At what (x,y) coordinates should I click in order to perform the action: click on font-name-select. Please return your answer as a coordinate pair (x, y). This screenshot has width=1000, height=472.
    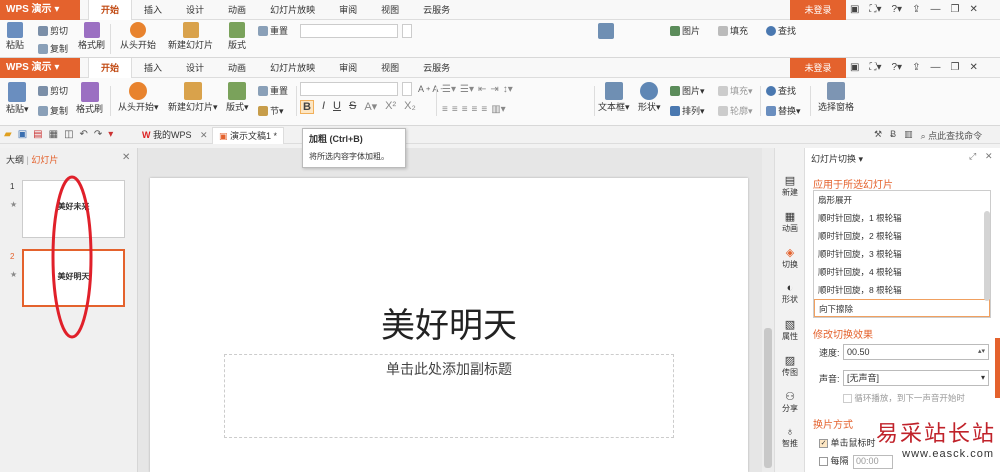
    Looking at the image, I should click on (349, 31).